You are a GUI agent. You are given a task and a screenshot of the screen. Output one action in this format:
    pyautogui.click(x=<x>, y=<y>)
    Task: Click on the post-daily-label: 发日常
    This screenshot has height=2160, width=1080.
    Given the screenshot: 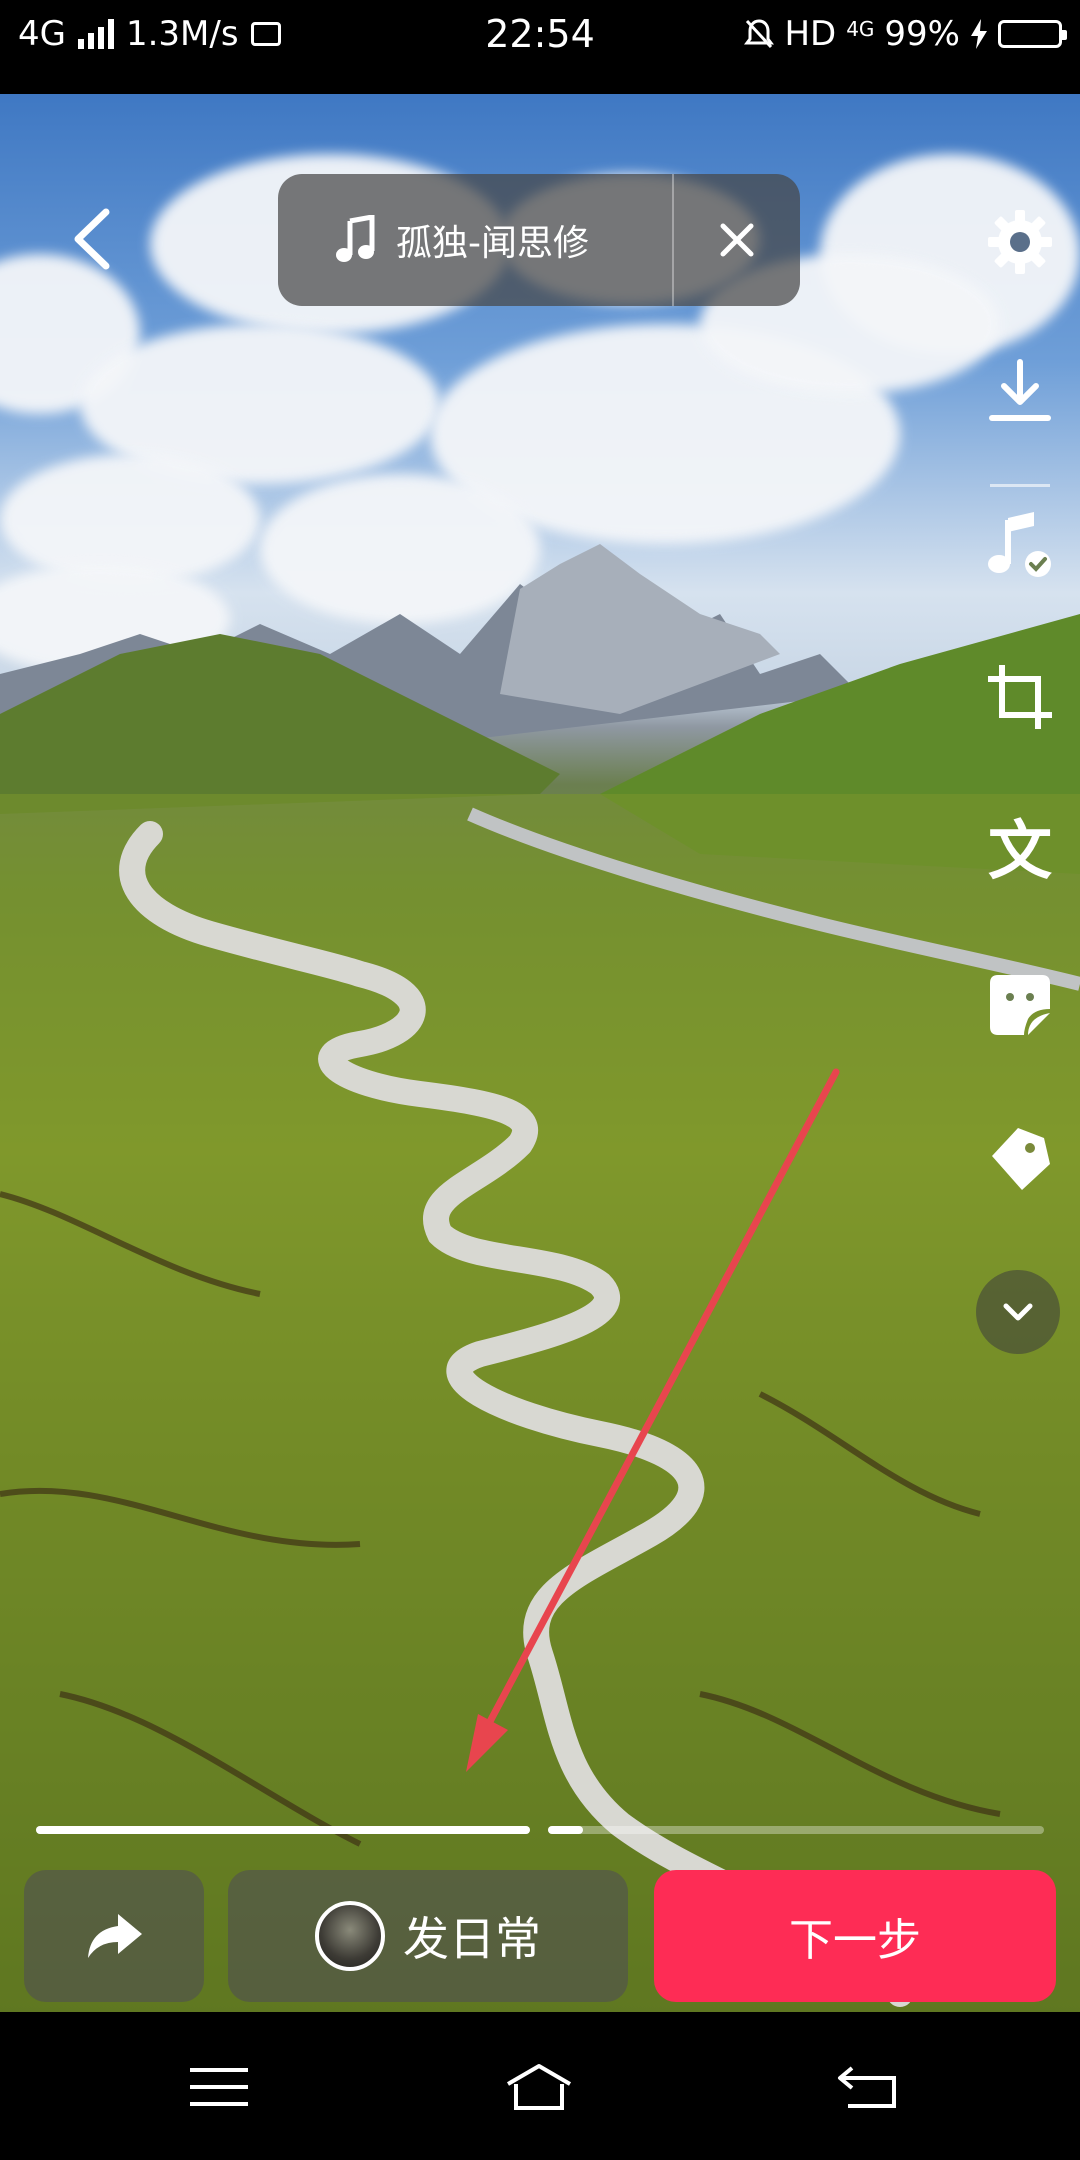 What is the action you would take?
    pyautogui.click(x=472, y=1939)
    